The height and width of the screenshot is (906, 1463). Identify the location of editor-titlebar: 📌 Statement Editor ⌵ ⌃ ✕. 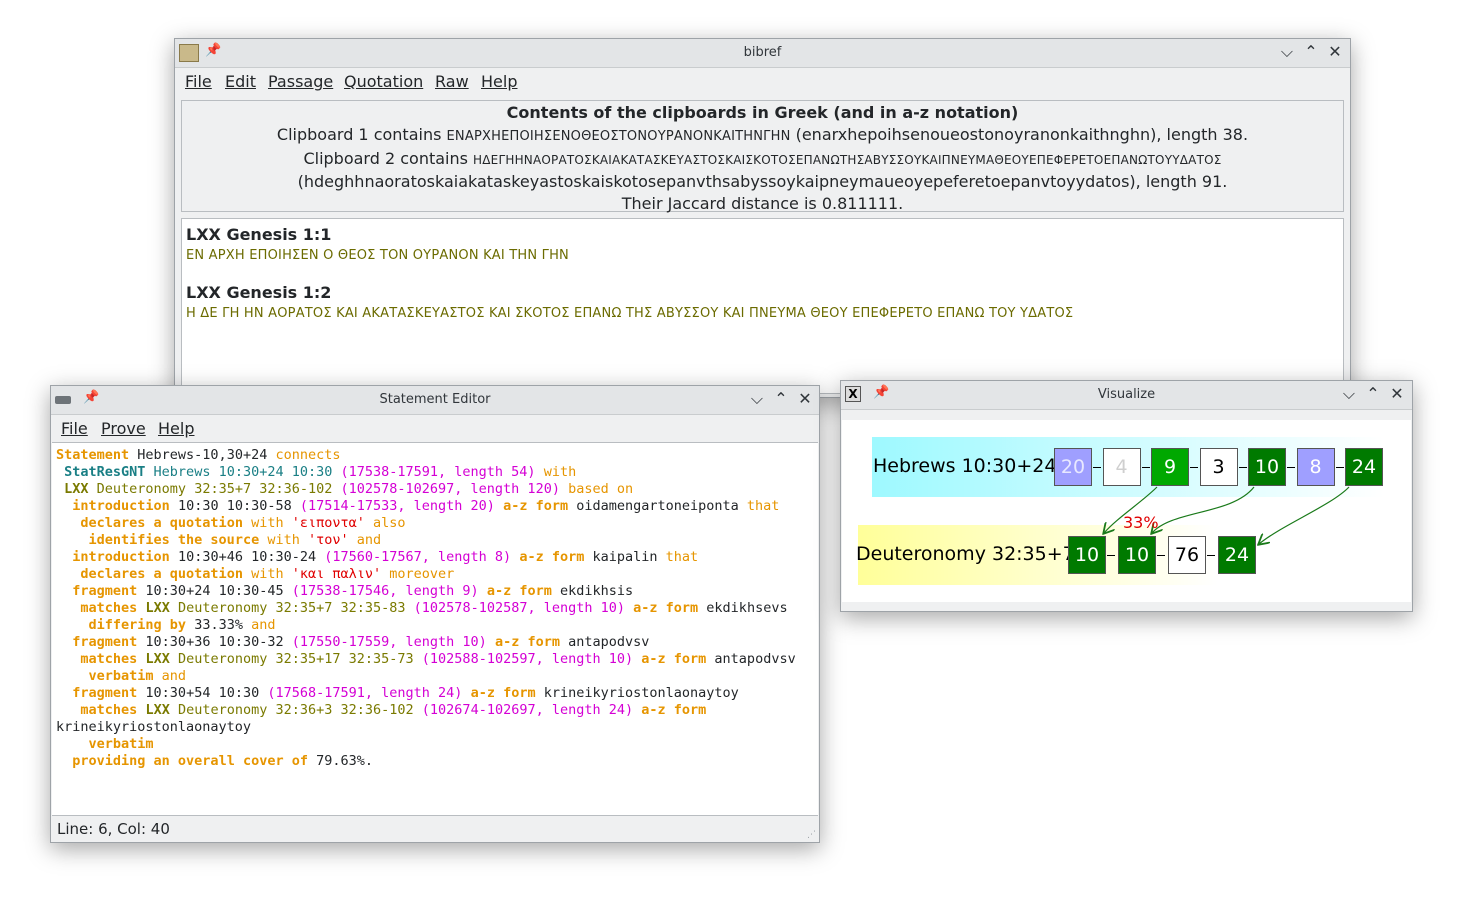
(435, 400).